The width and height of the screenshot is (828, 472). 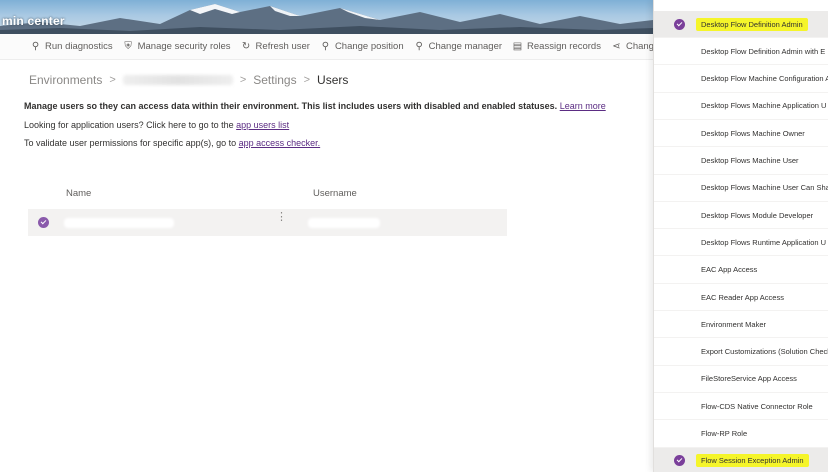 What do you see at coordinates (583, 106) in the screenshot?
I see `learn-more-link: Learn more` at bounding box center [583, 106].